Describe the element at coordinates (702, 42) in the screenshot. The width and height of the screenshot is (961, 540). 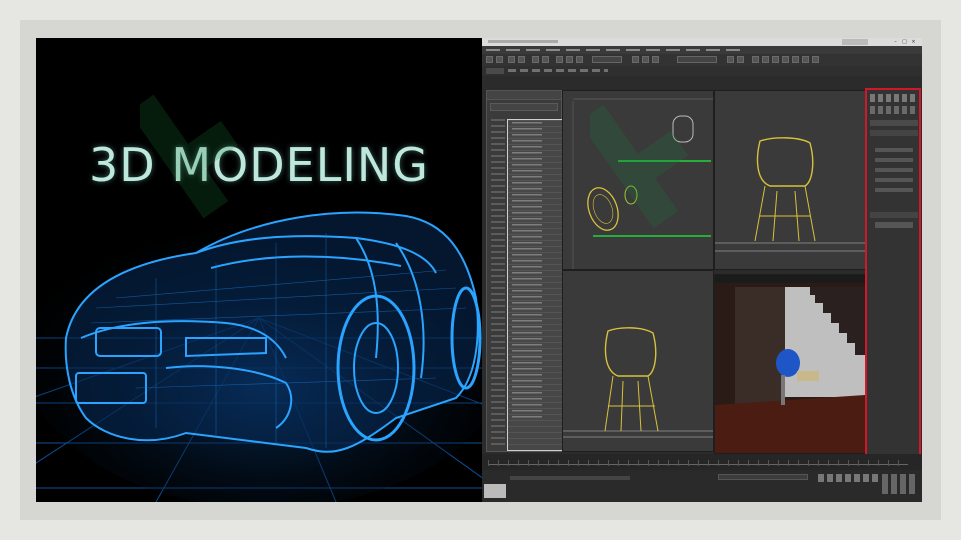
I see `window-titlebar: – □ ×` at that location.